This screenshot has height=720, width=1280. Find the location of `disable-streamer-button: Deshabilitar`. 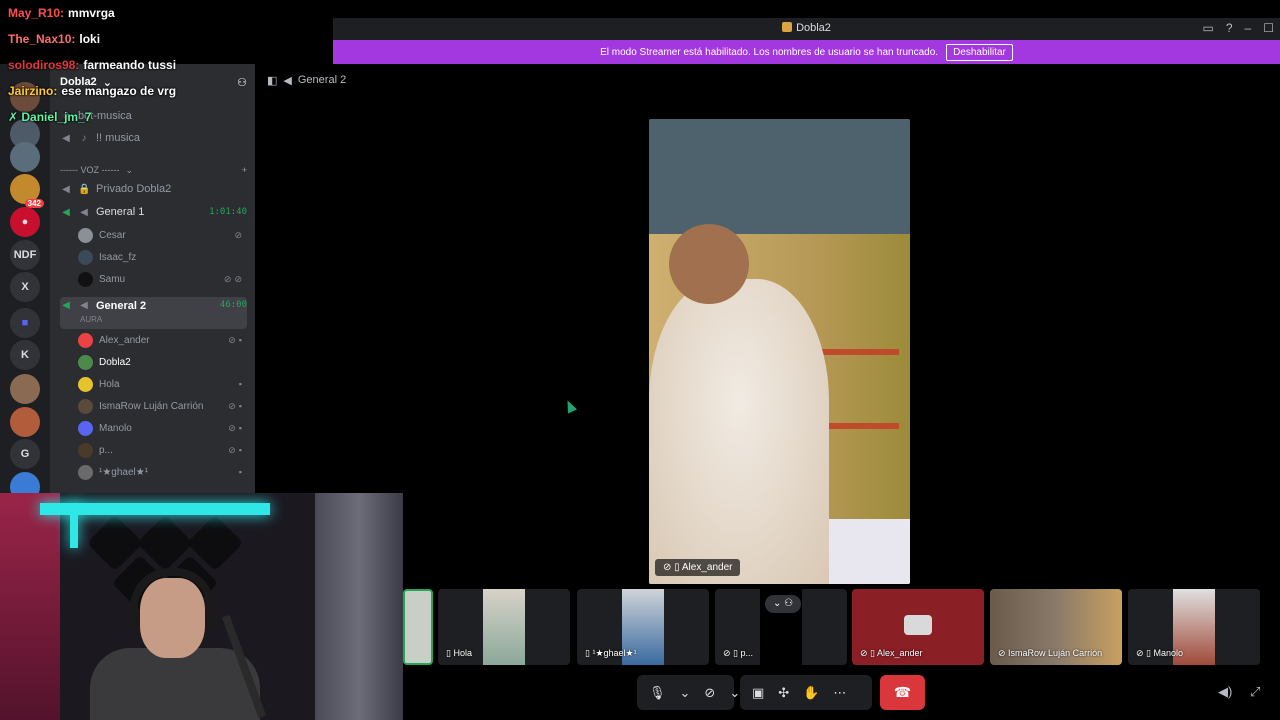

disable-streamer-button: Deshabilitar is located at coordinates (979, 52).